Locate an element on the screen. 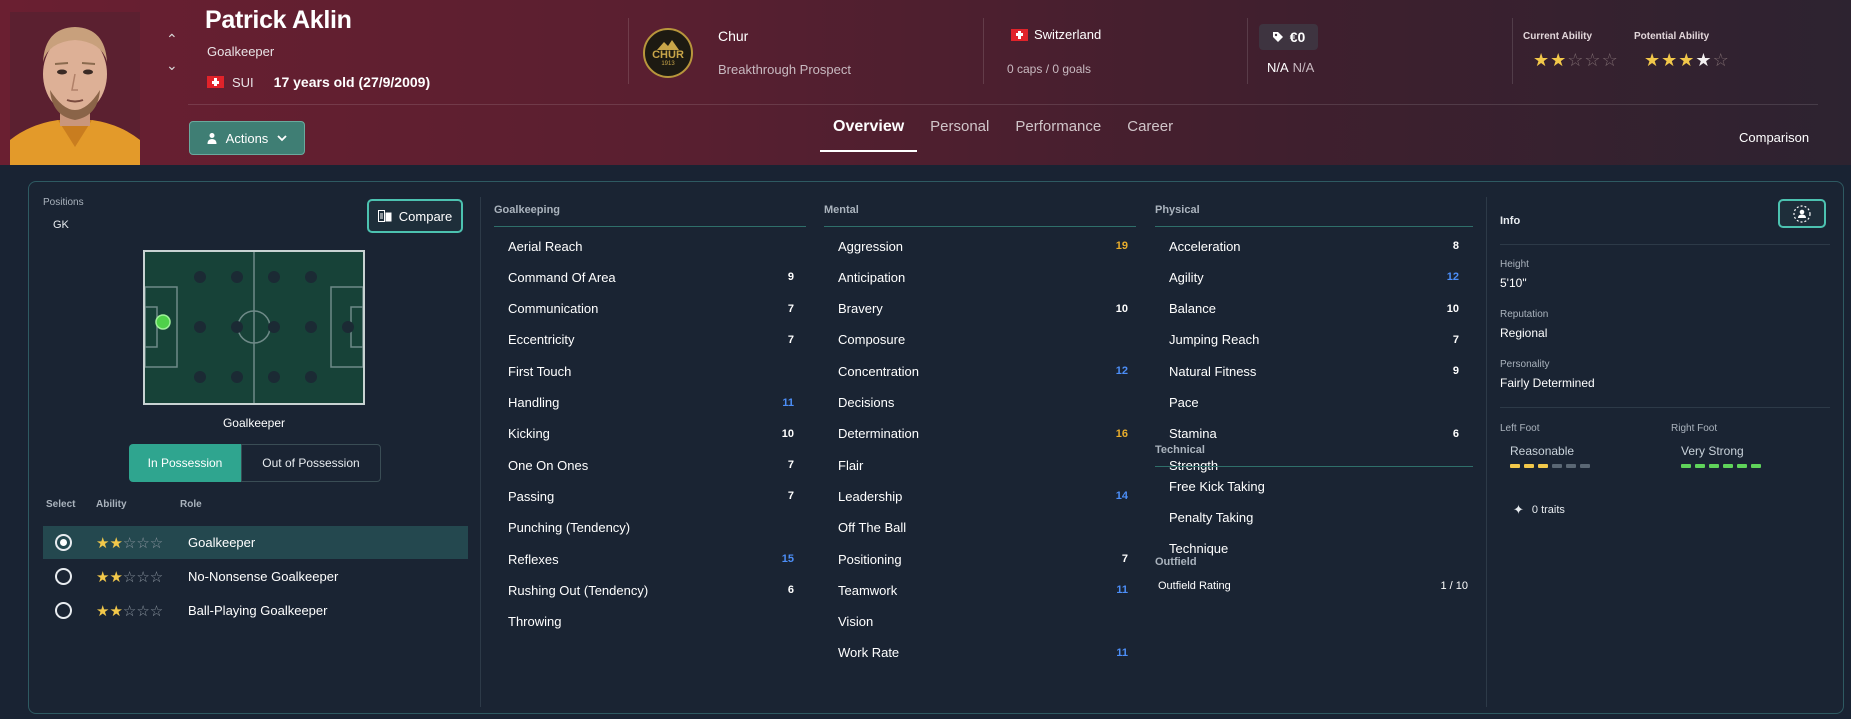 The image size is (1851, 719). mountain-icon is located at coordinates (668, 44).